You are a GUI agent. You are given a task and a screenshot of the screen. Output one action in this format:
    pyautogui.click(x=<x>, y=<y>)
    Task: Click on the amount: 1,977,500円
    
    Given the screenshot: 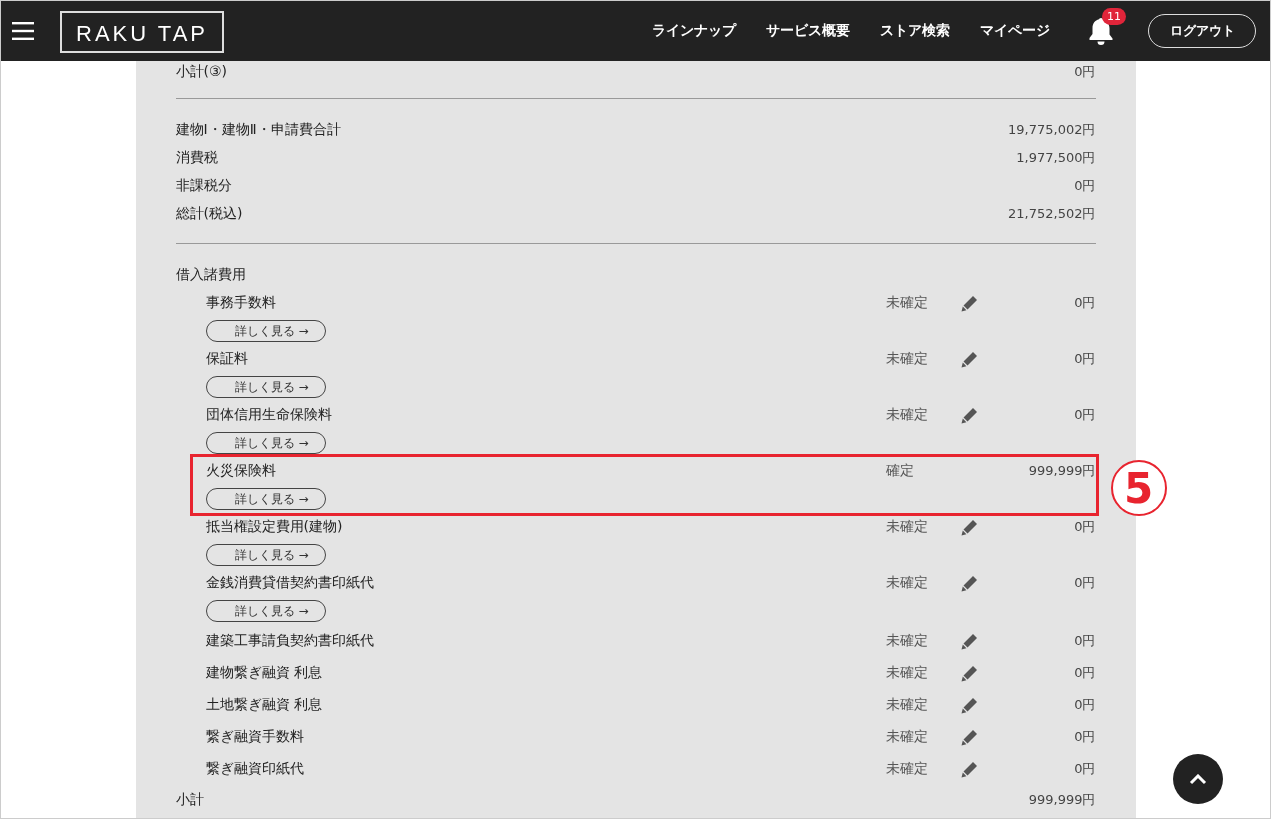 What is the action you would take?
    pyautogui.click(x=1056, y=158)
    